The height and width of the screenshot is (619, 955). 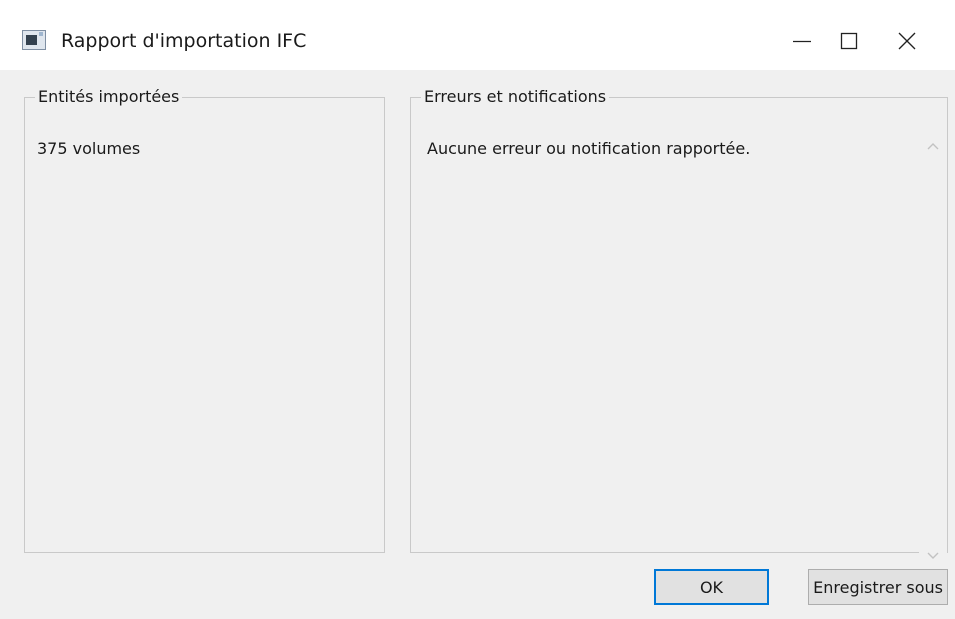 I want to click on ok-button: OK, so click(x=711, y=587).